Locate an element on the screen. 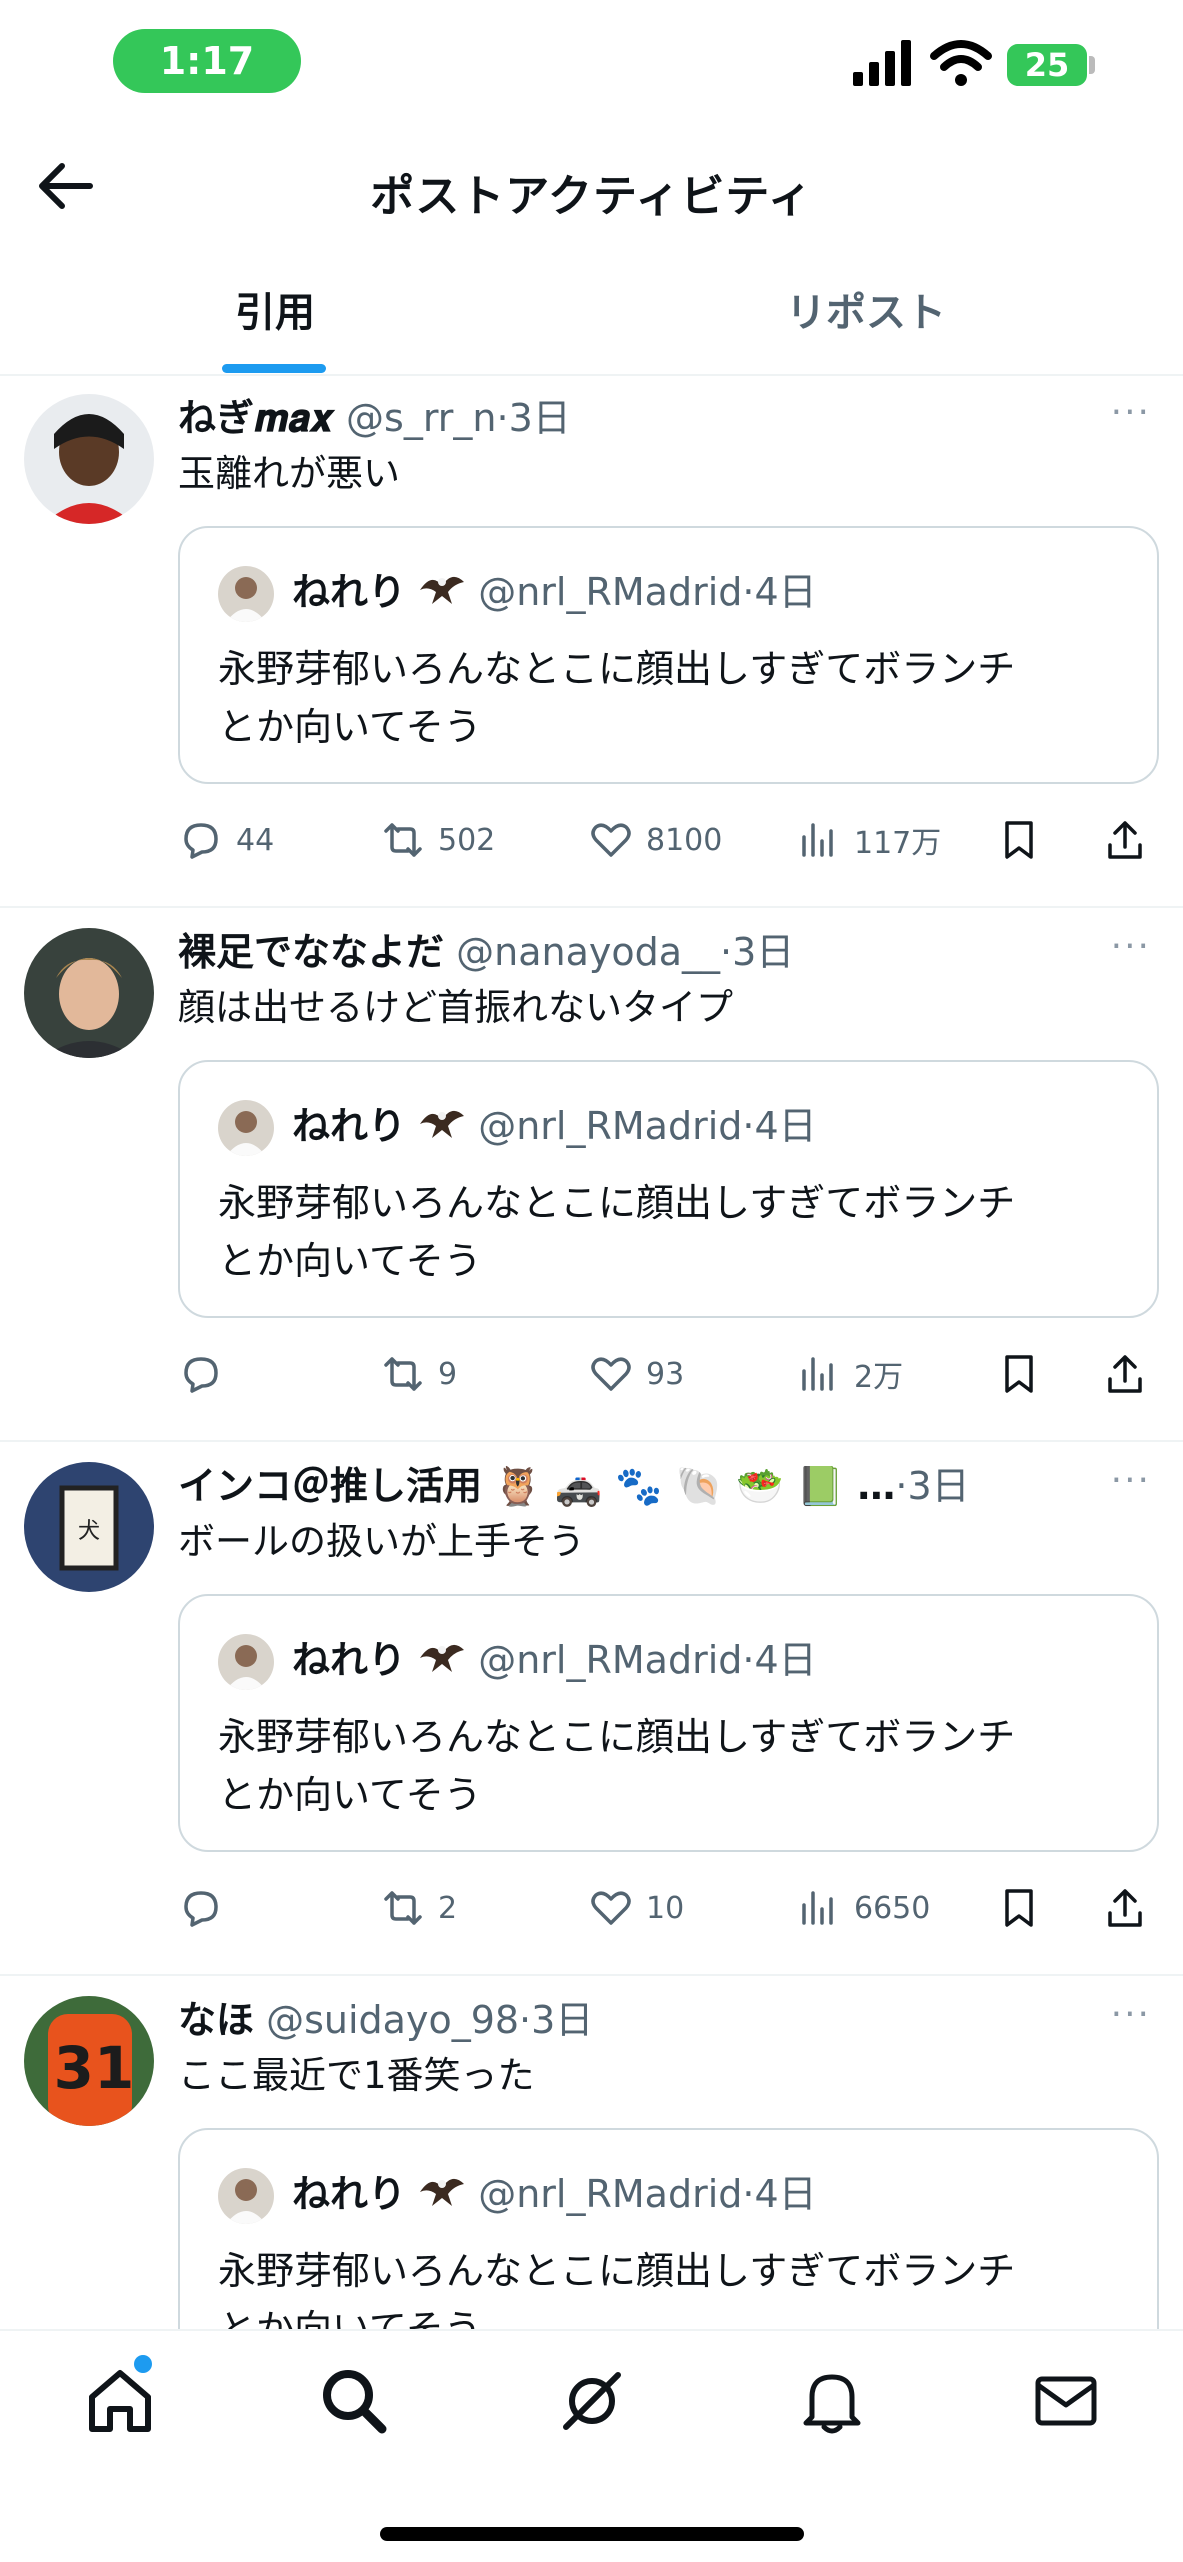 The height and width of the screenshot is (2562, 1183). author-line: インコ＠推し活用 🦉 🚓 🐾 🐚 🥗 📗 …·3日 is located at coordinates (630, 1486).